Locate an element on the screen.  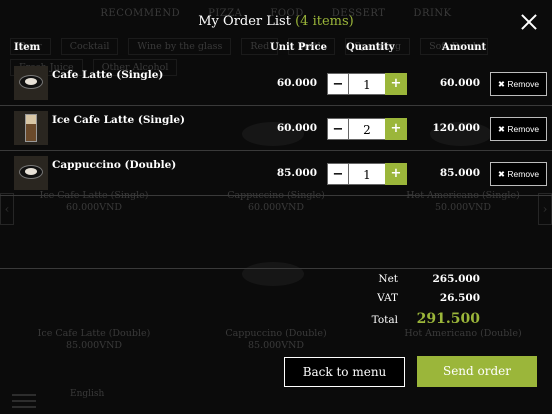
item-count: (4 items) is located at coordinates (324, 21).